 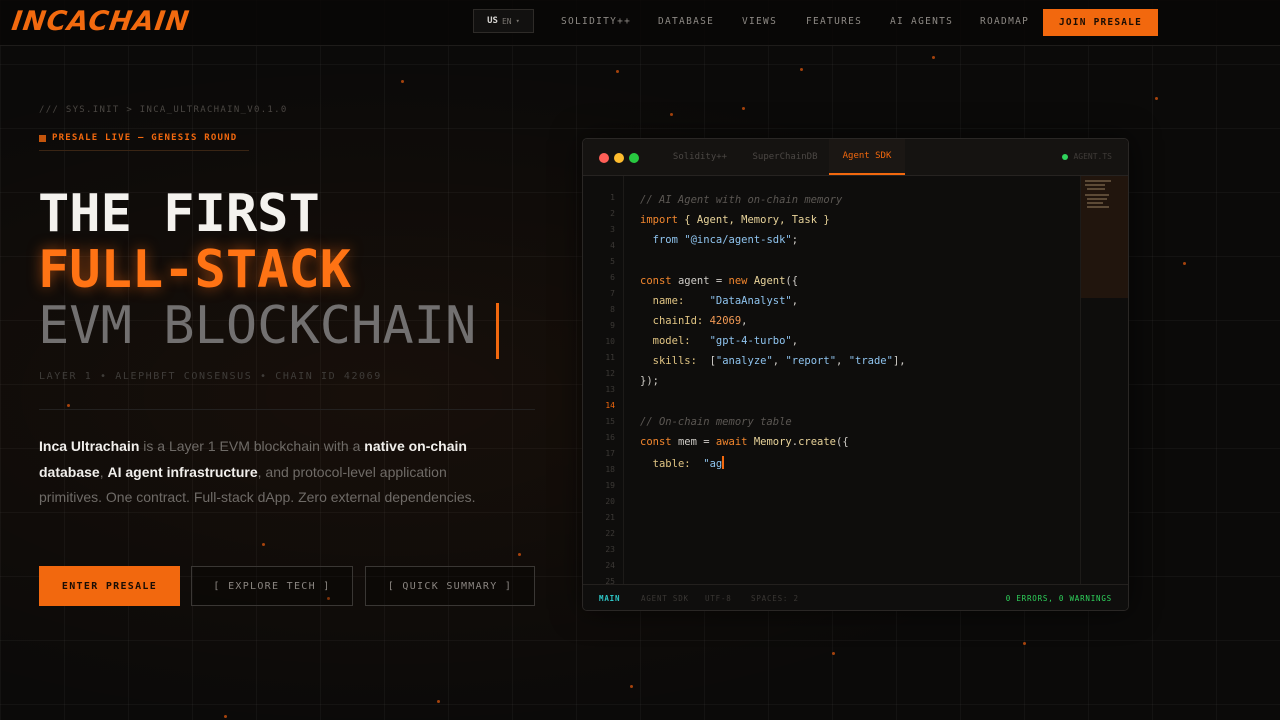 I want to click on line-number: 1, so click(x=612, y=197).